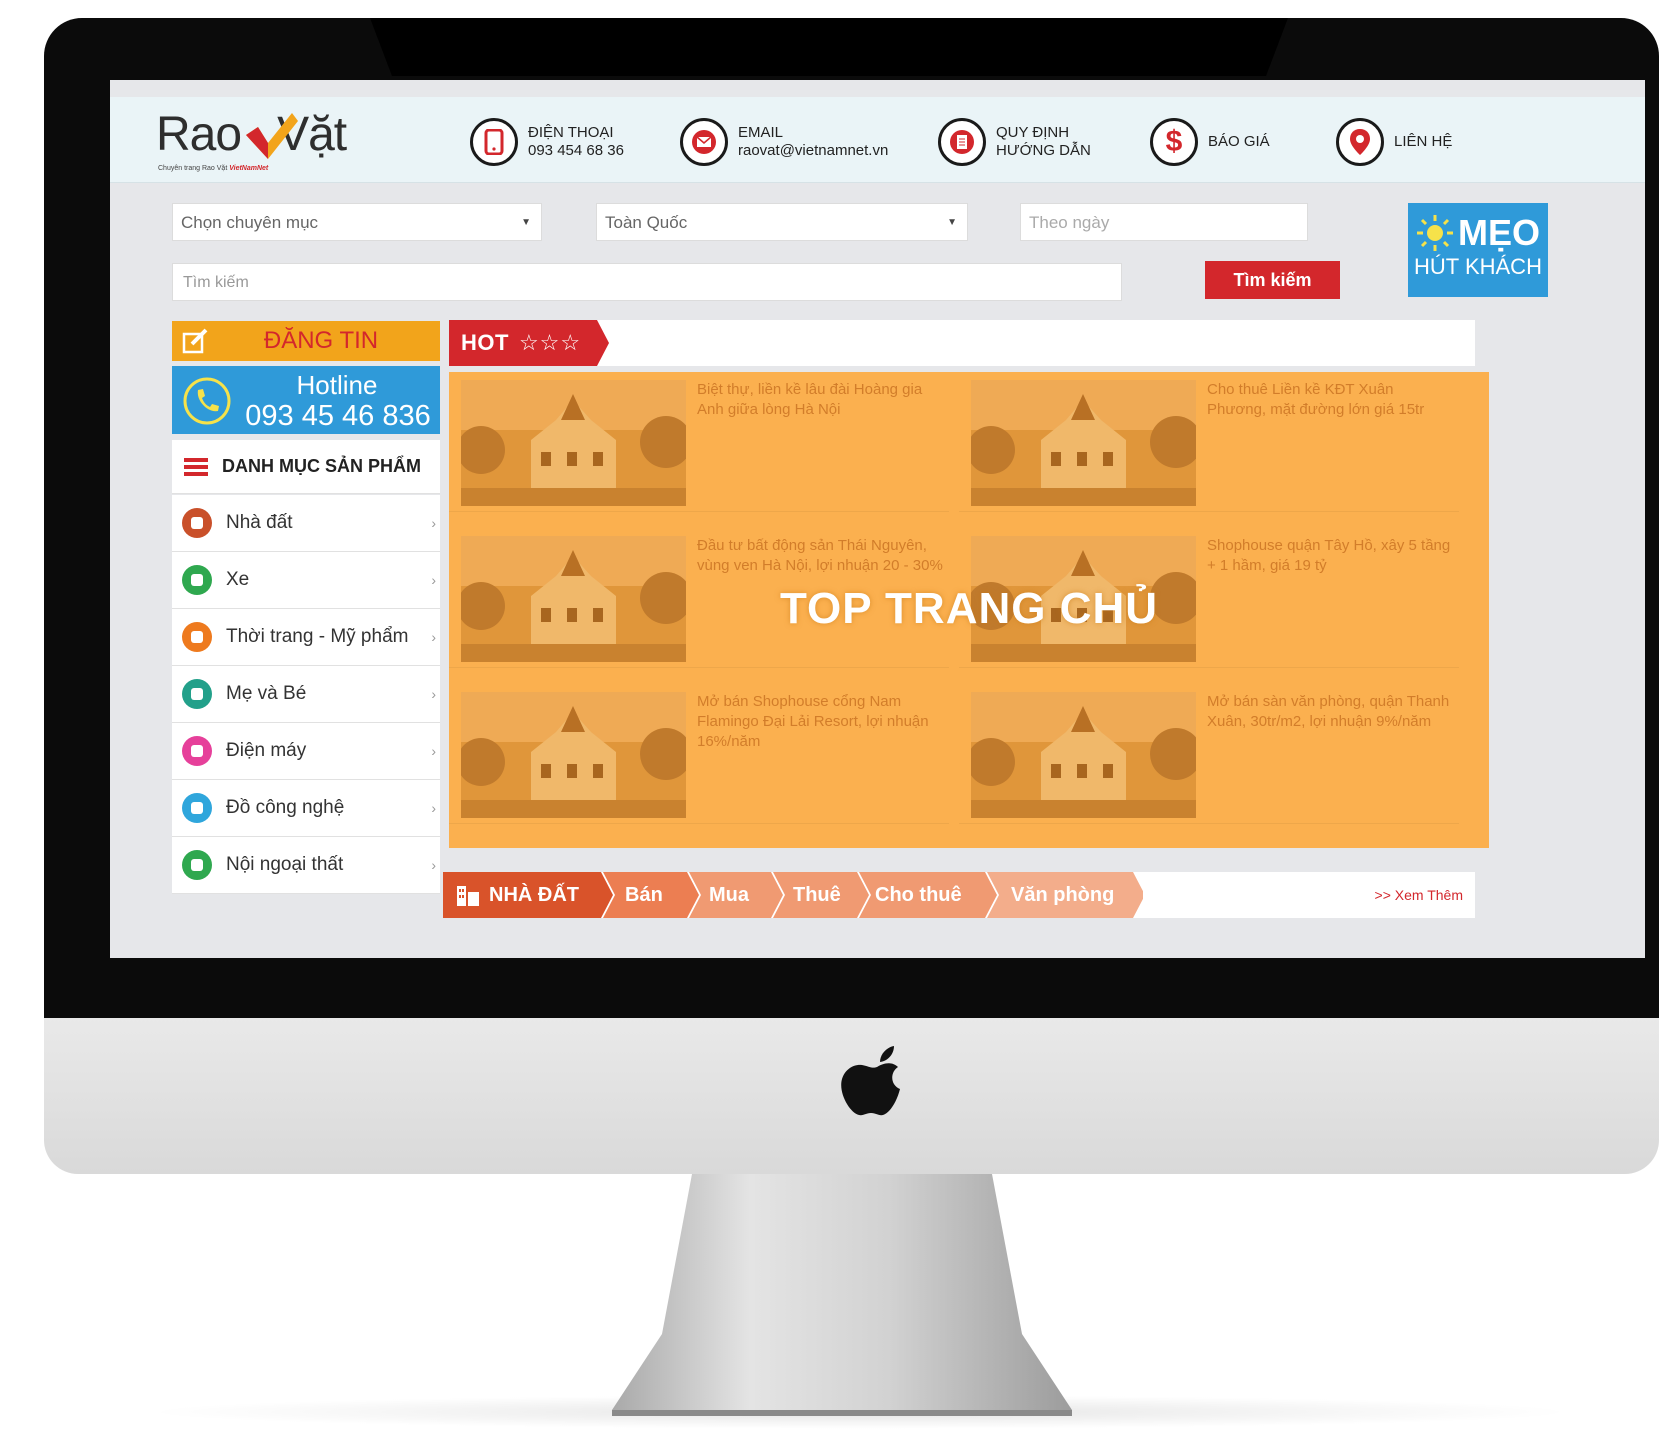 The image size is (1659, 1429). Describe the element at coordinates (250, 222) in the screenshot. I see `category-select-value: Chọn chuyên mục` at that location.